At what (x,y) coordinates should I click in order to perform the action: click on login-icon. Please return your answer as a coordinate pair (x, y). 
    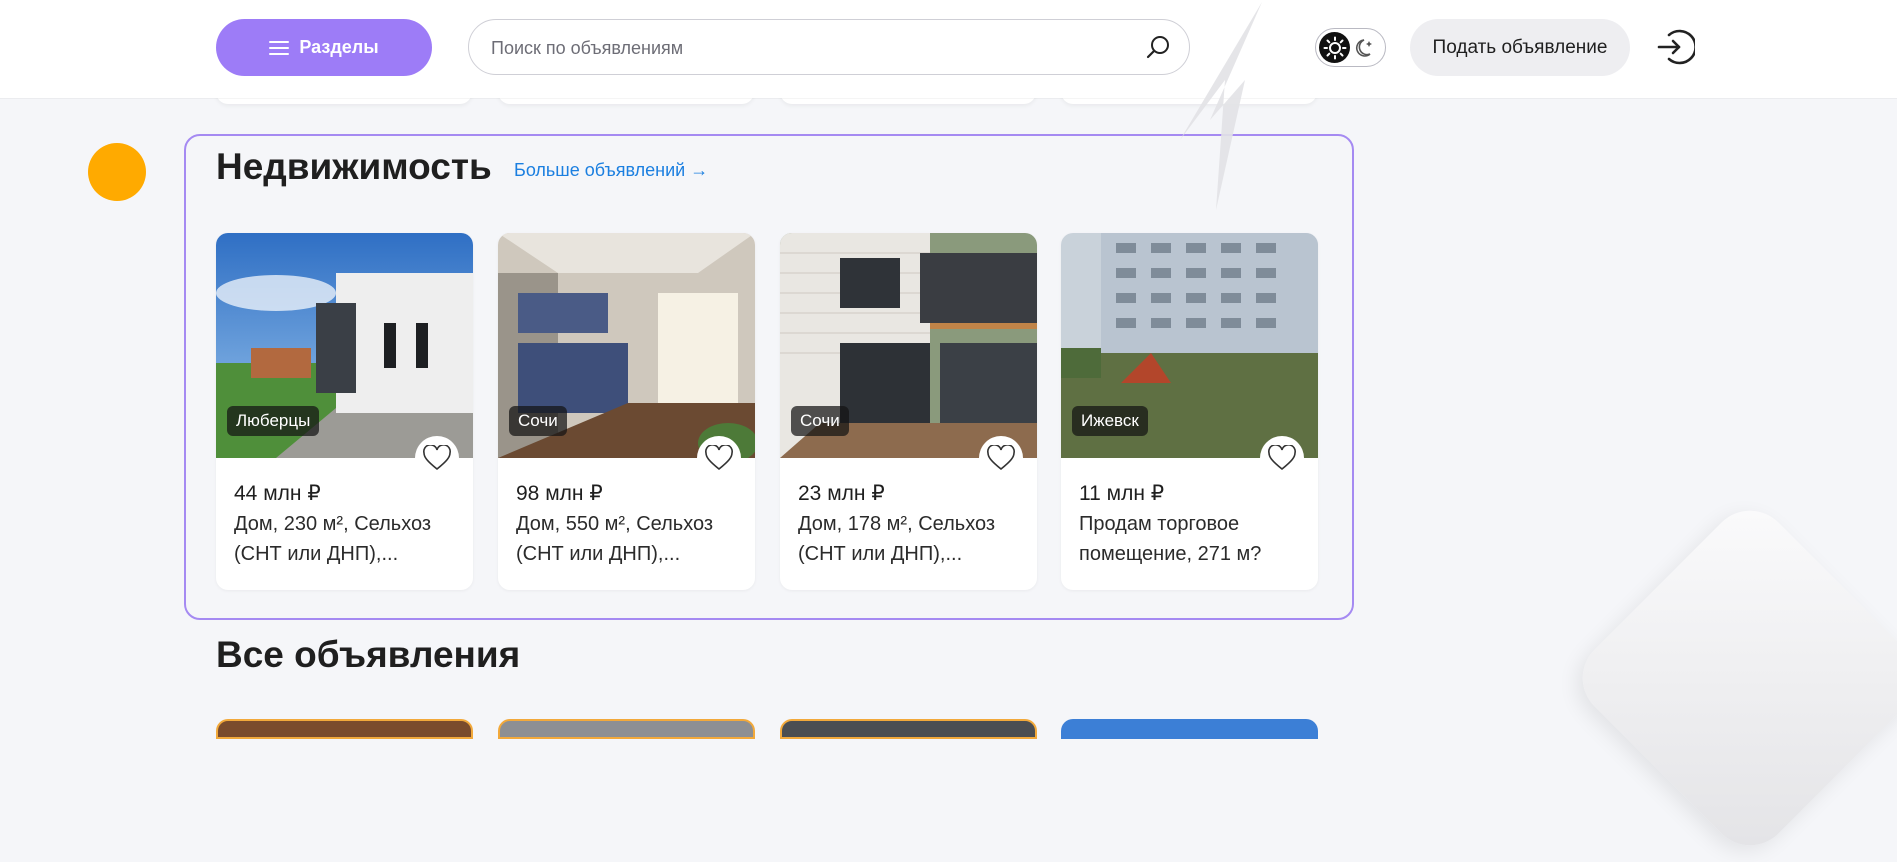
    Looking at the image, I should click on (1675, 47).